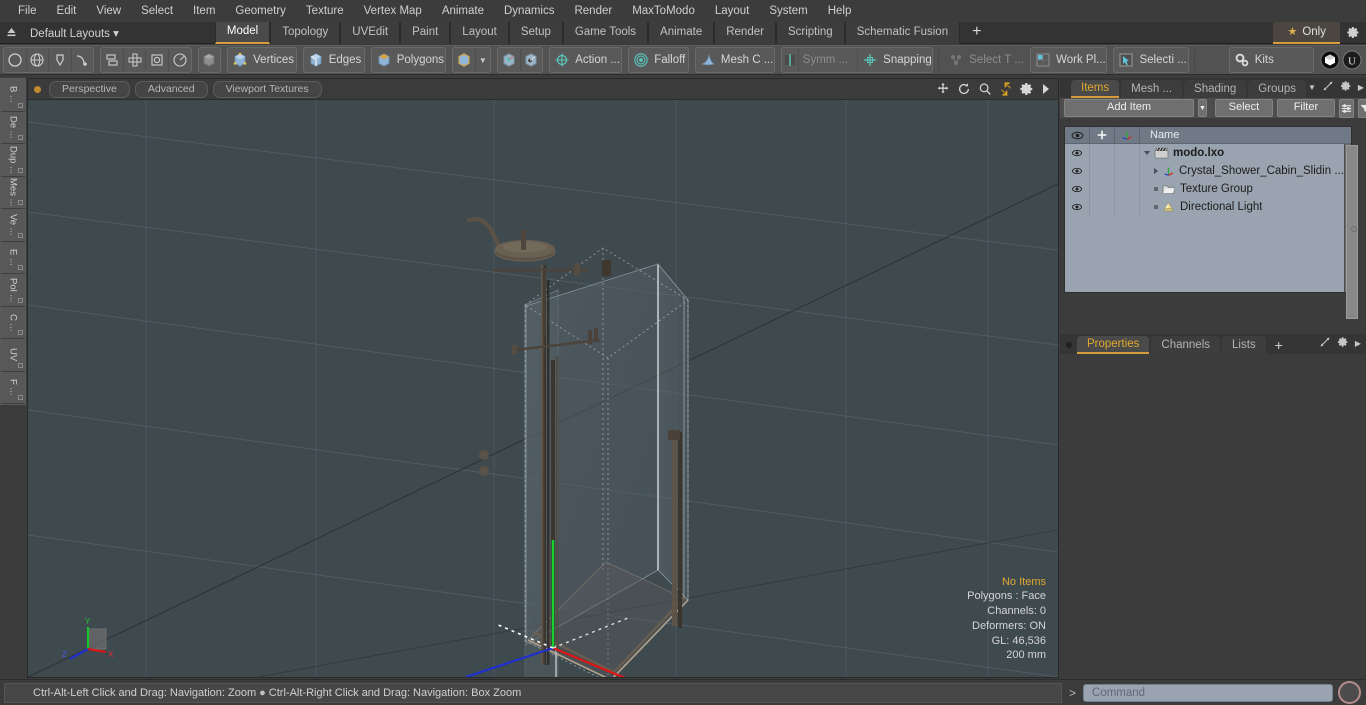  What do you see at coordinates (1306, 32) in the screenshot?
I see `only-toggle-button: ★ Only` at bounding box center [1306, 32].